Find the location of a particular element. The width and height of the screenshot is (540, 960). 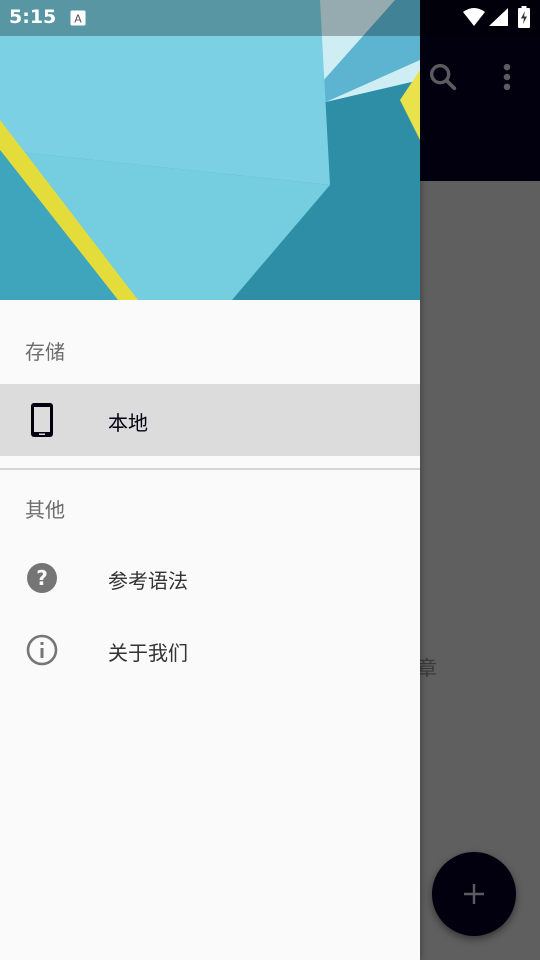

status-bar: 5:15 A is located at coordinates (270, 18).